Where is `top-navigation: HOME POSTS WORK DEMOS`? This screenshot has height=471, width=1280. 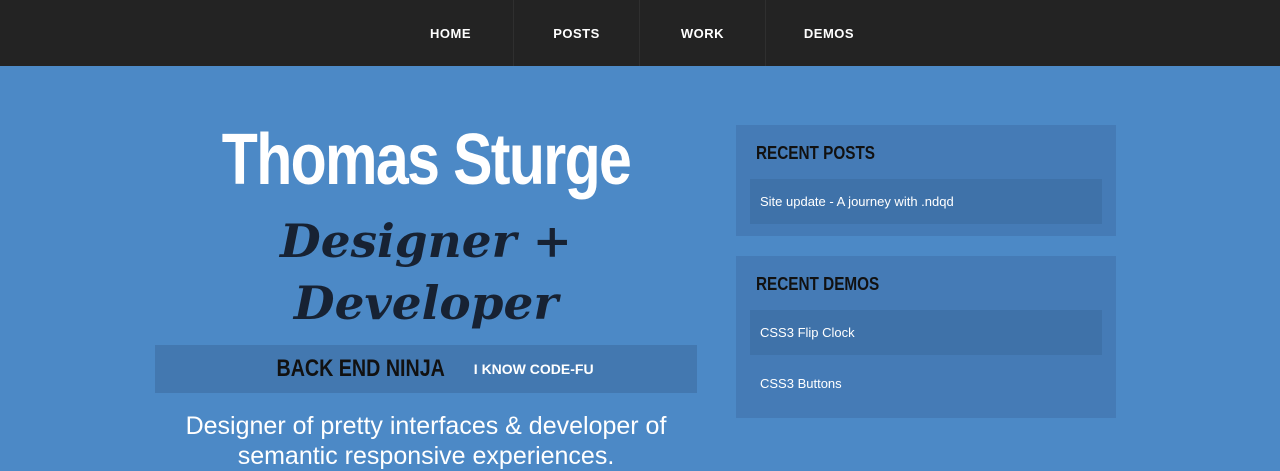 top-navigation: HOME POSTS WORK DEMOS is located at coordinates (640, 33).